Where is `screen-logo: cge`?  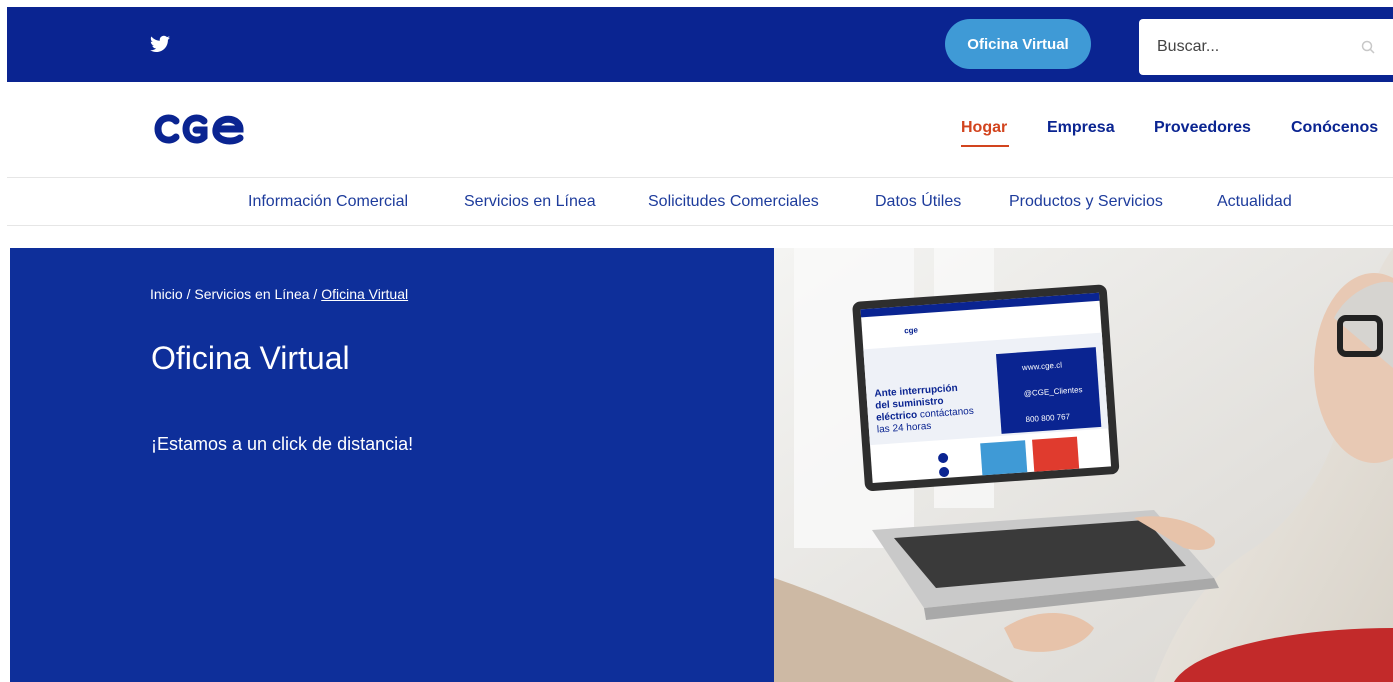 screen-logo: cge is located at coordinates (911, 330).